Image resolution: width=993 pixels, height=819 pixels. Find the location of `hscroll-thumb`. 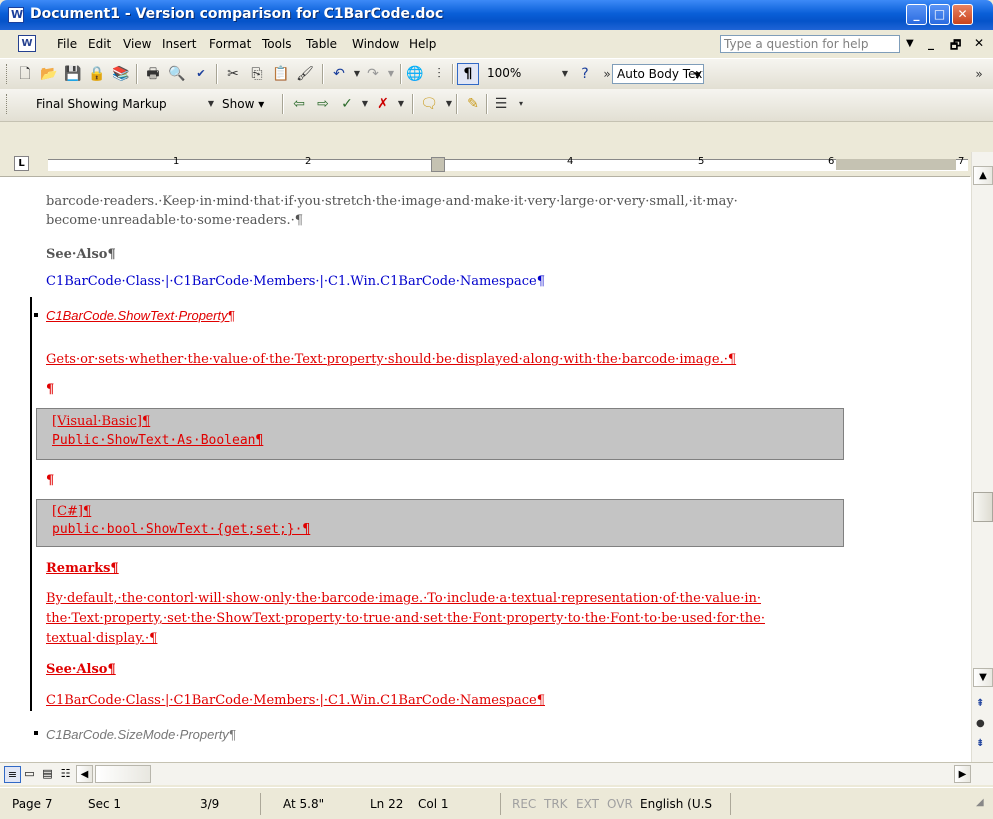

hscroll-thumb is located at coordinates (123, 774).